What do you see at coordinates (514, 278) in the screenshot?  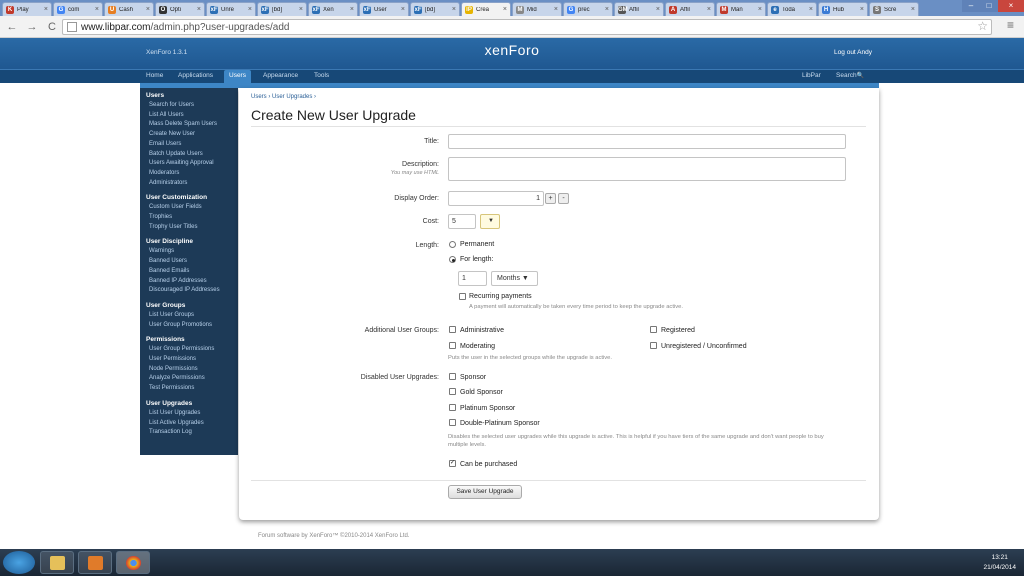 I see `length-unit-select: Months ▼` at bounding box center [514, 278].